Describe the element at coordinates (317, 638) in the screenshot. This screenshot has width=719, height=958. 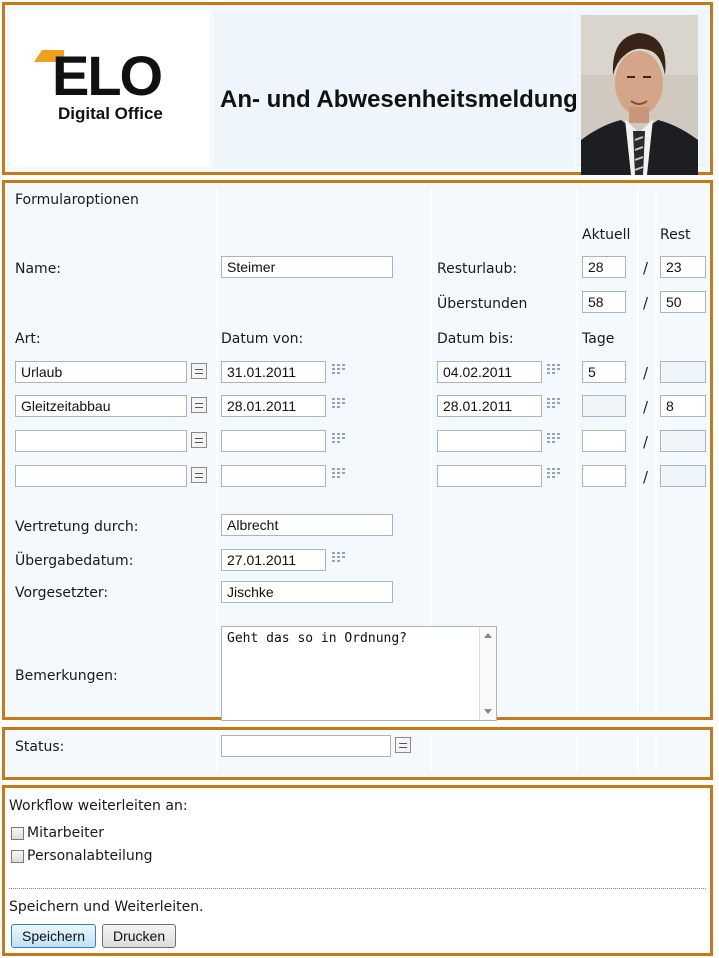
I see `bemerkungen-text: Geht das so in Ordnung?` at that location.